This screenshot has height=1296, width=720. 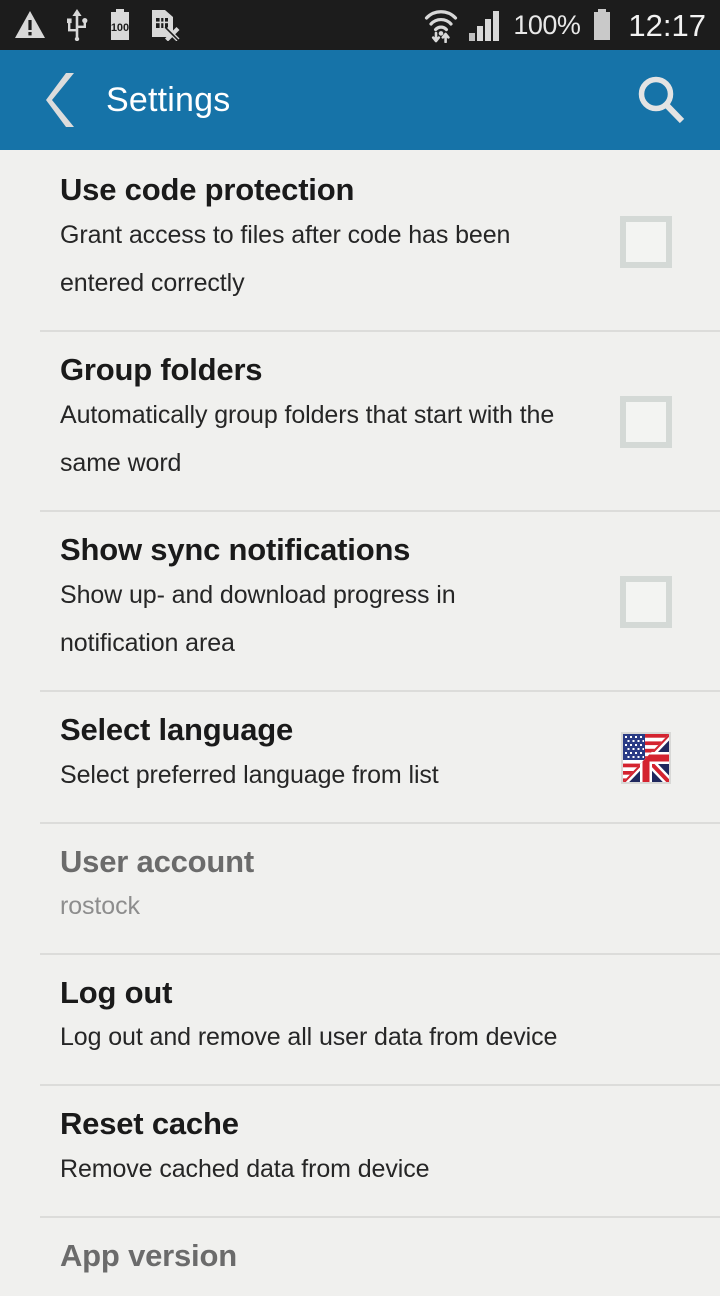 What do you see at coordinates (116, 992) in the screenshot?
I see `setting-title: Log out` at bounding box center [116, 992].